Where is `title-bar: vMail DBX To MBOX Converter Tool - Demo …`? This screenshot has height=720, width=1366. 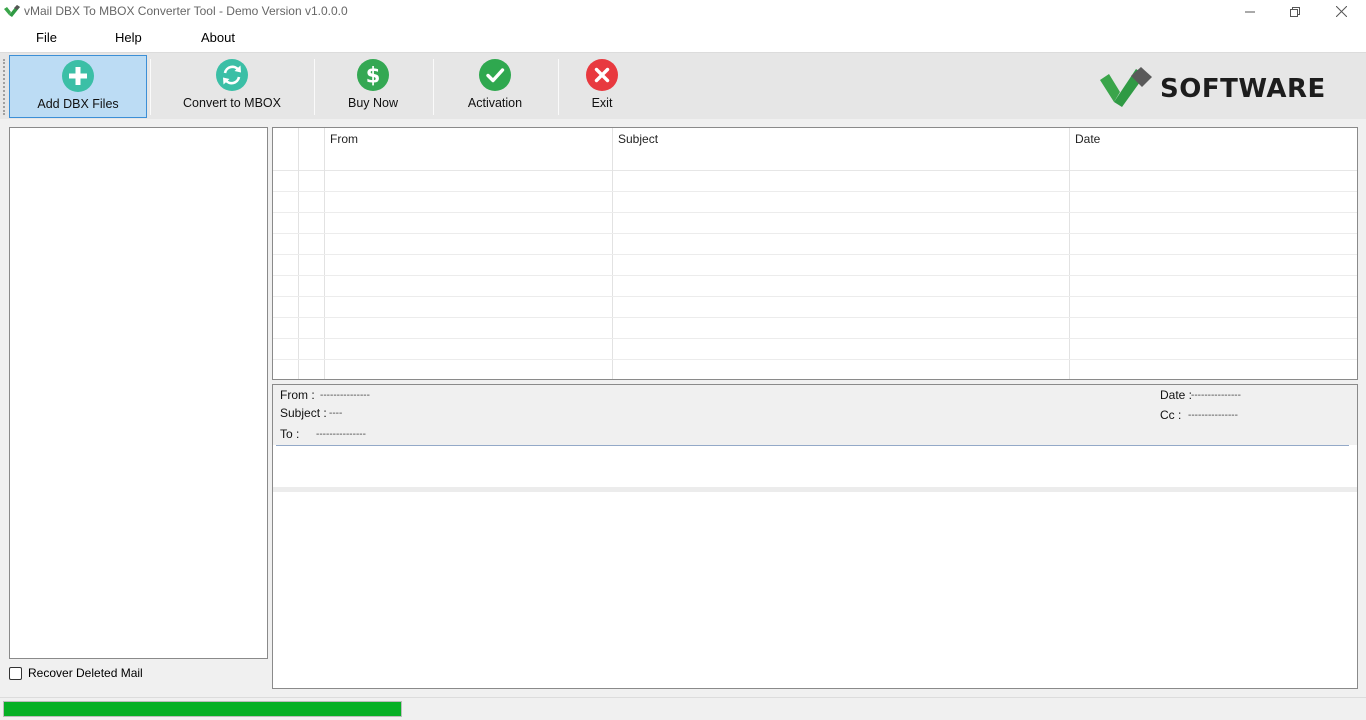
title-bar: vMail DBX To MBOX Converter Tool - Demo … is located at coordinates (683, 11).